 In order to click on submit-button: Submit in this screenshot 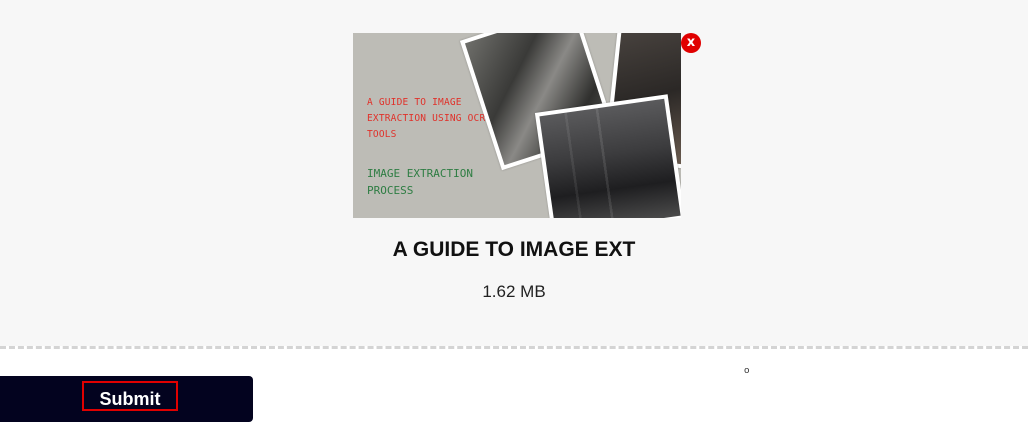, I will do `click(126, 399)`.